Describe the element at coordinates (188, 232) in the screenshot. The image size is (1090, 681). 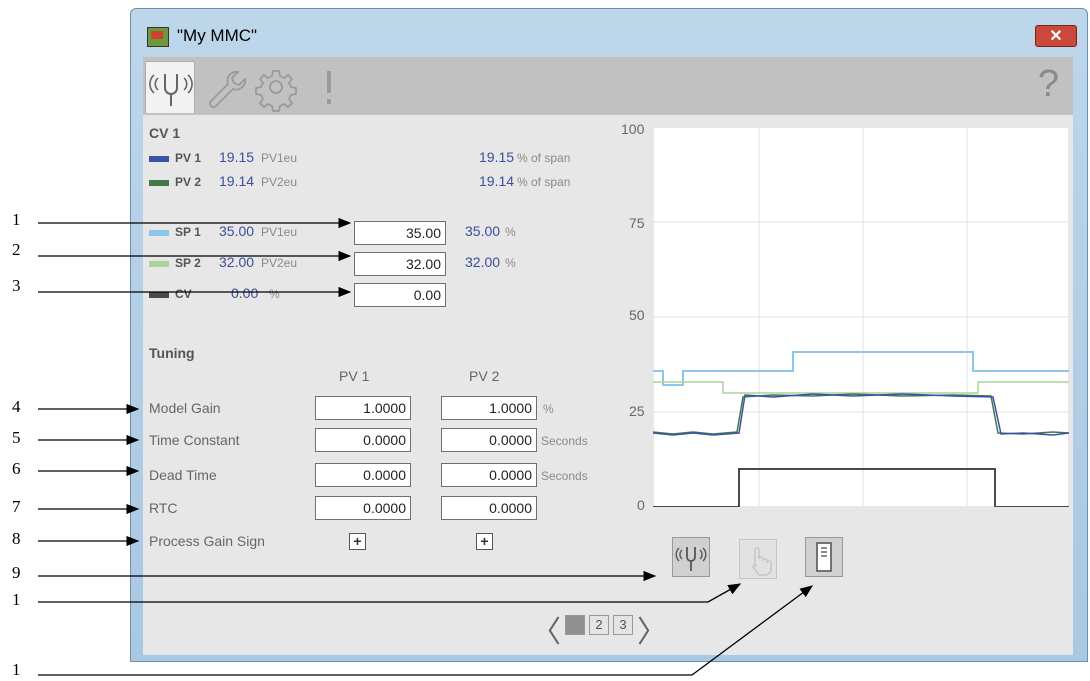
I see `sp1-label: SP 1` at that location.